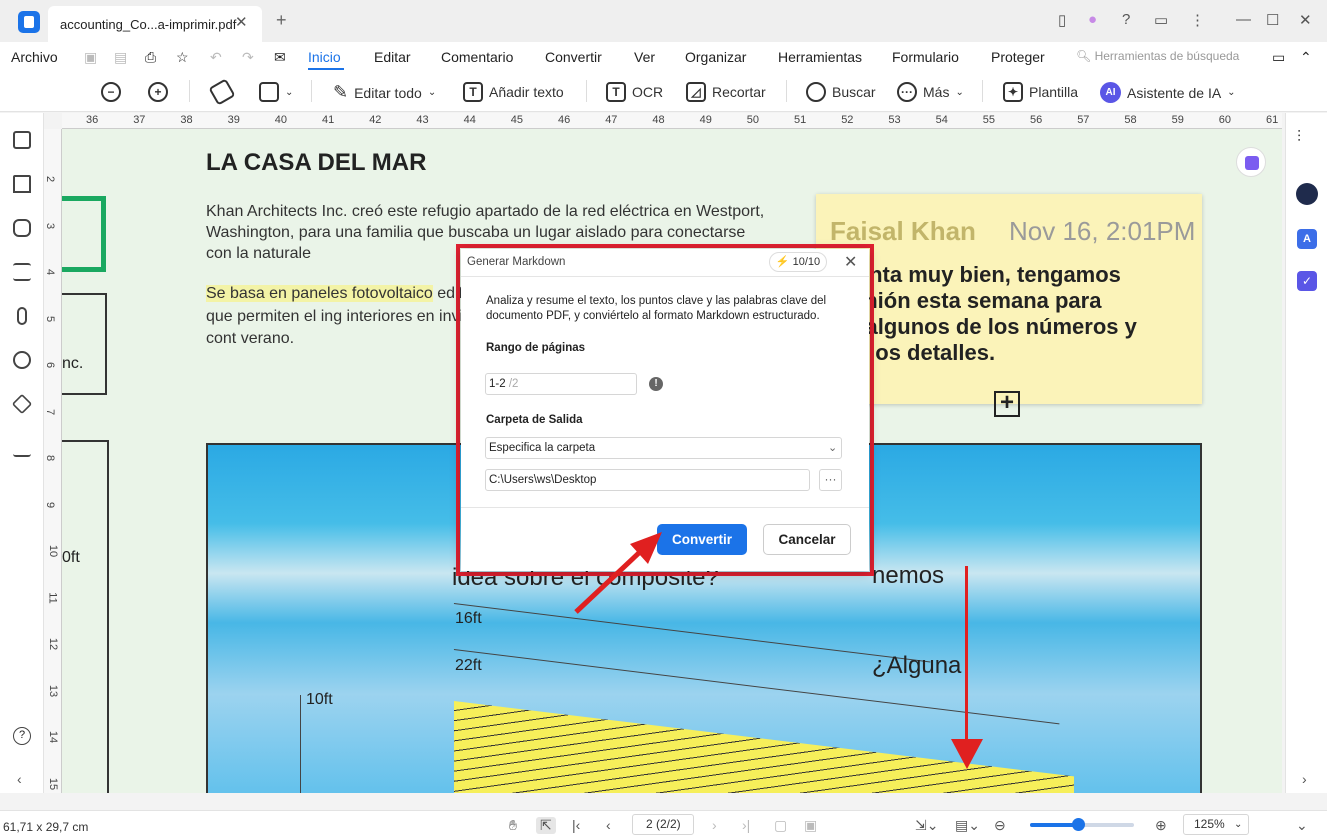  Describe the element at coordinates (1078, 824) in the screenshot. I see `zoom-slider-handle` at that location.